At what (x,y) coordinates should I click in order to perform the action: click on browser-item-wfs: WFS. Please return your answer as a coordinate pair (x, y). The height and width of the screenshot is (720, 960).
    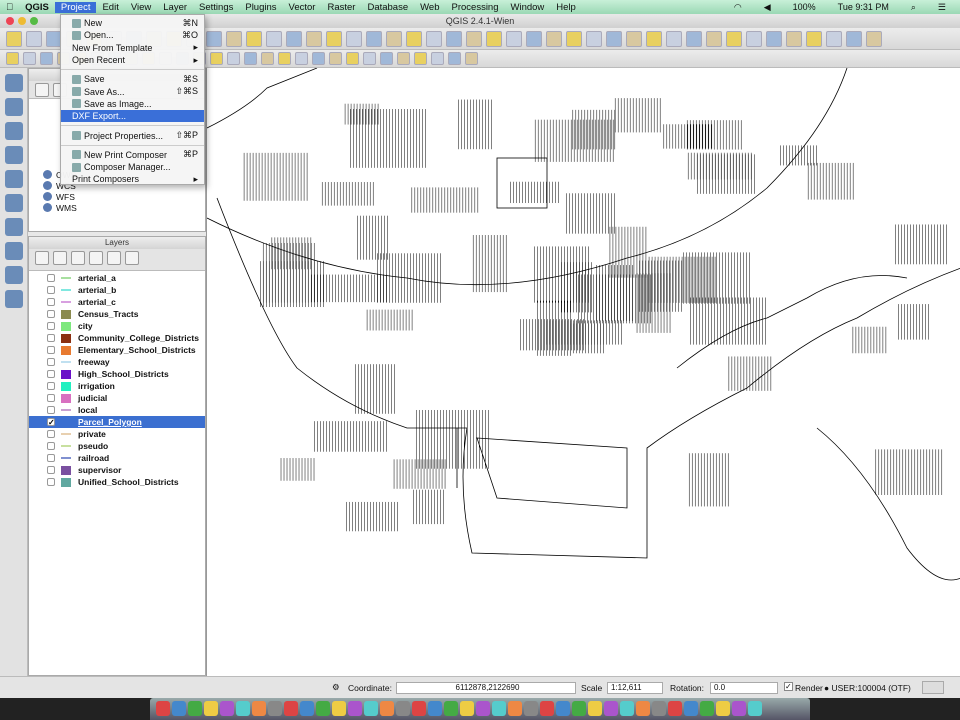
    Looking at the image, I should click on (117, 196).